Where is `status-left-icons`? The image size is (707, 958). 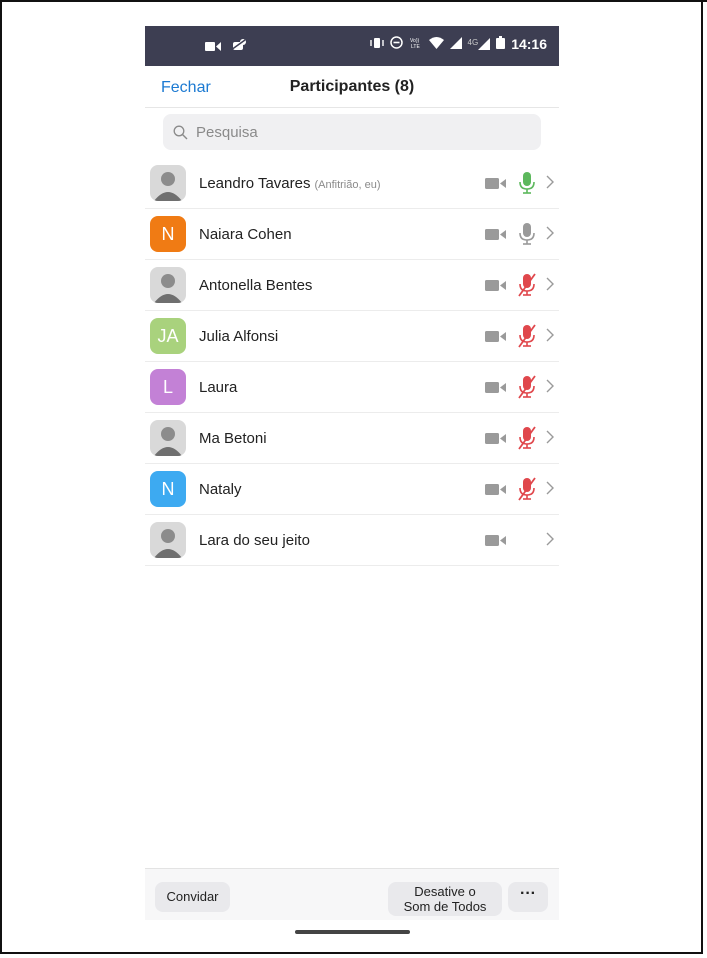
status-left-icons is located at coordinates (226, 47).